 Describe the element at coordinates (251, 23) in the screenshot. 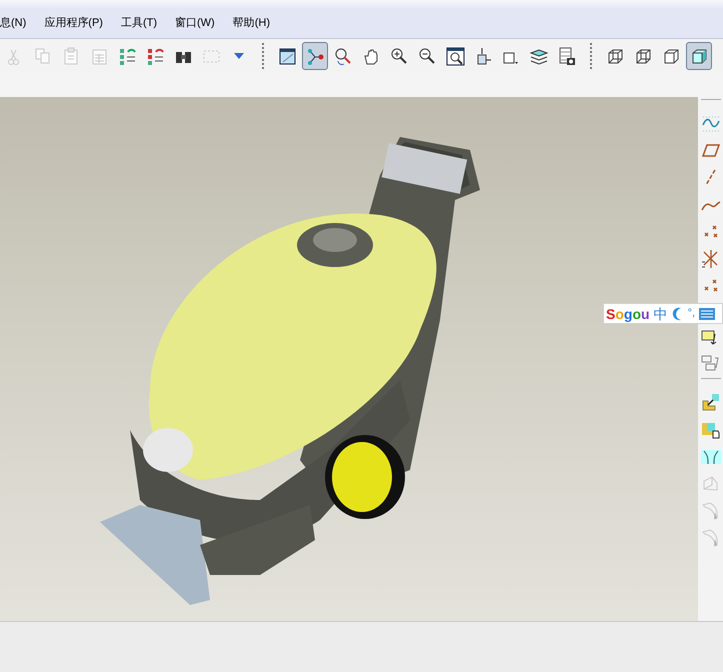

I see `menu-item: 帮助(H)` at that location.